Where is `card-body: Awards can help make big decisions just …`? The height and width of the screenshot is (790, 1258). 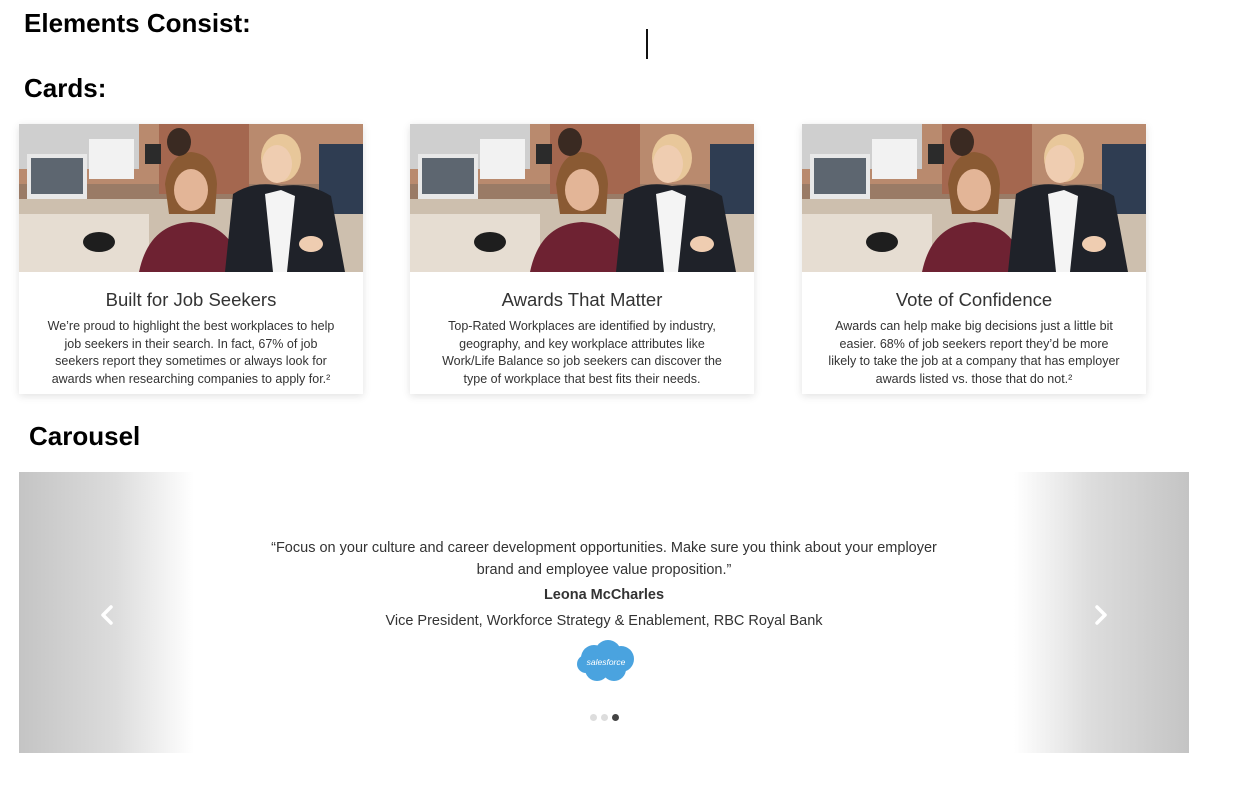 card-body: Awards can help make big decisions just … is located at coordinates (974, 352).